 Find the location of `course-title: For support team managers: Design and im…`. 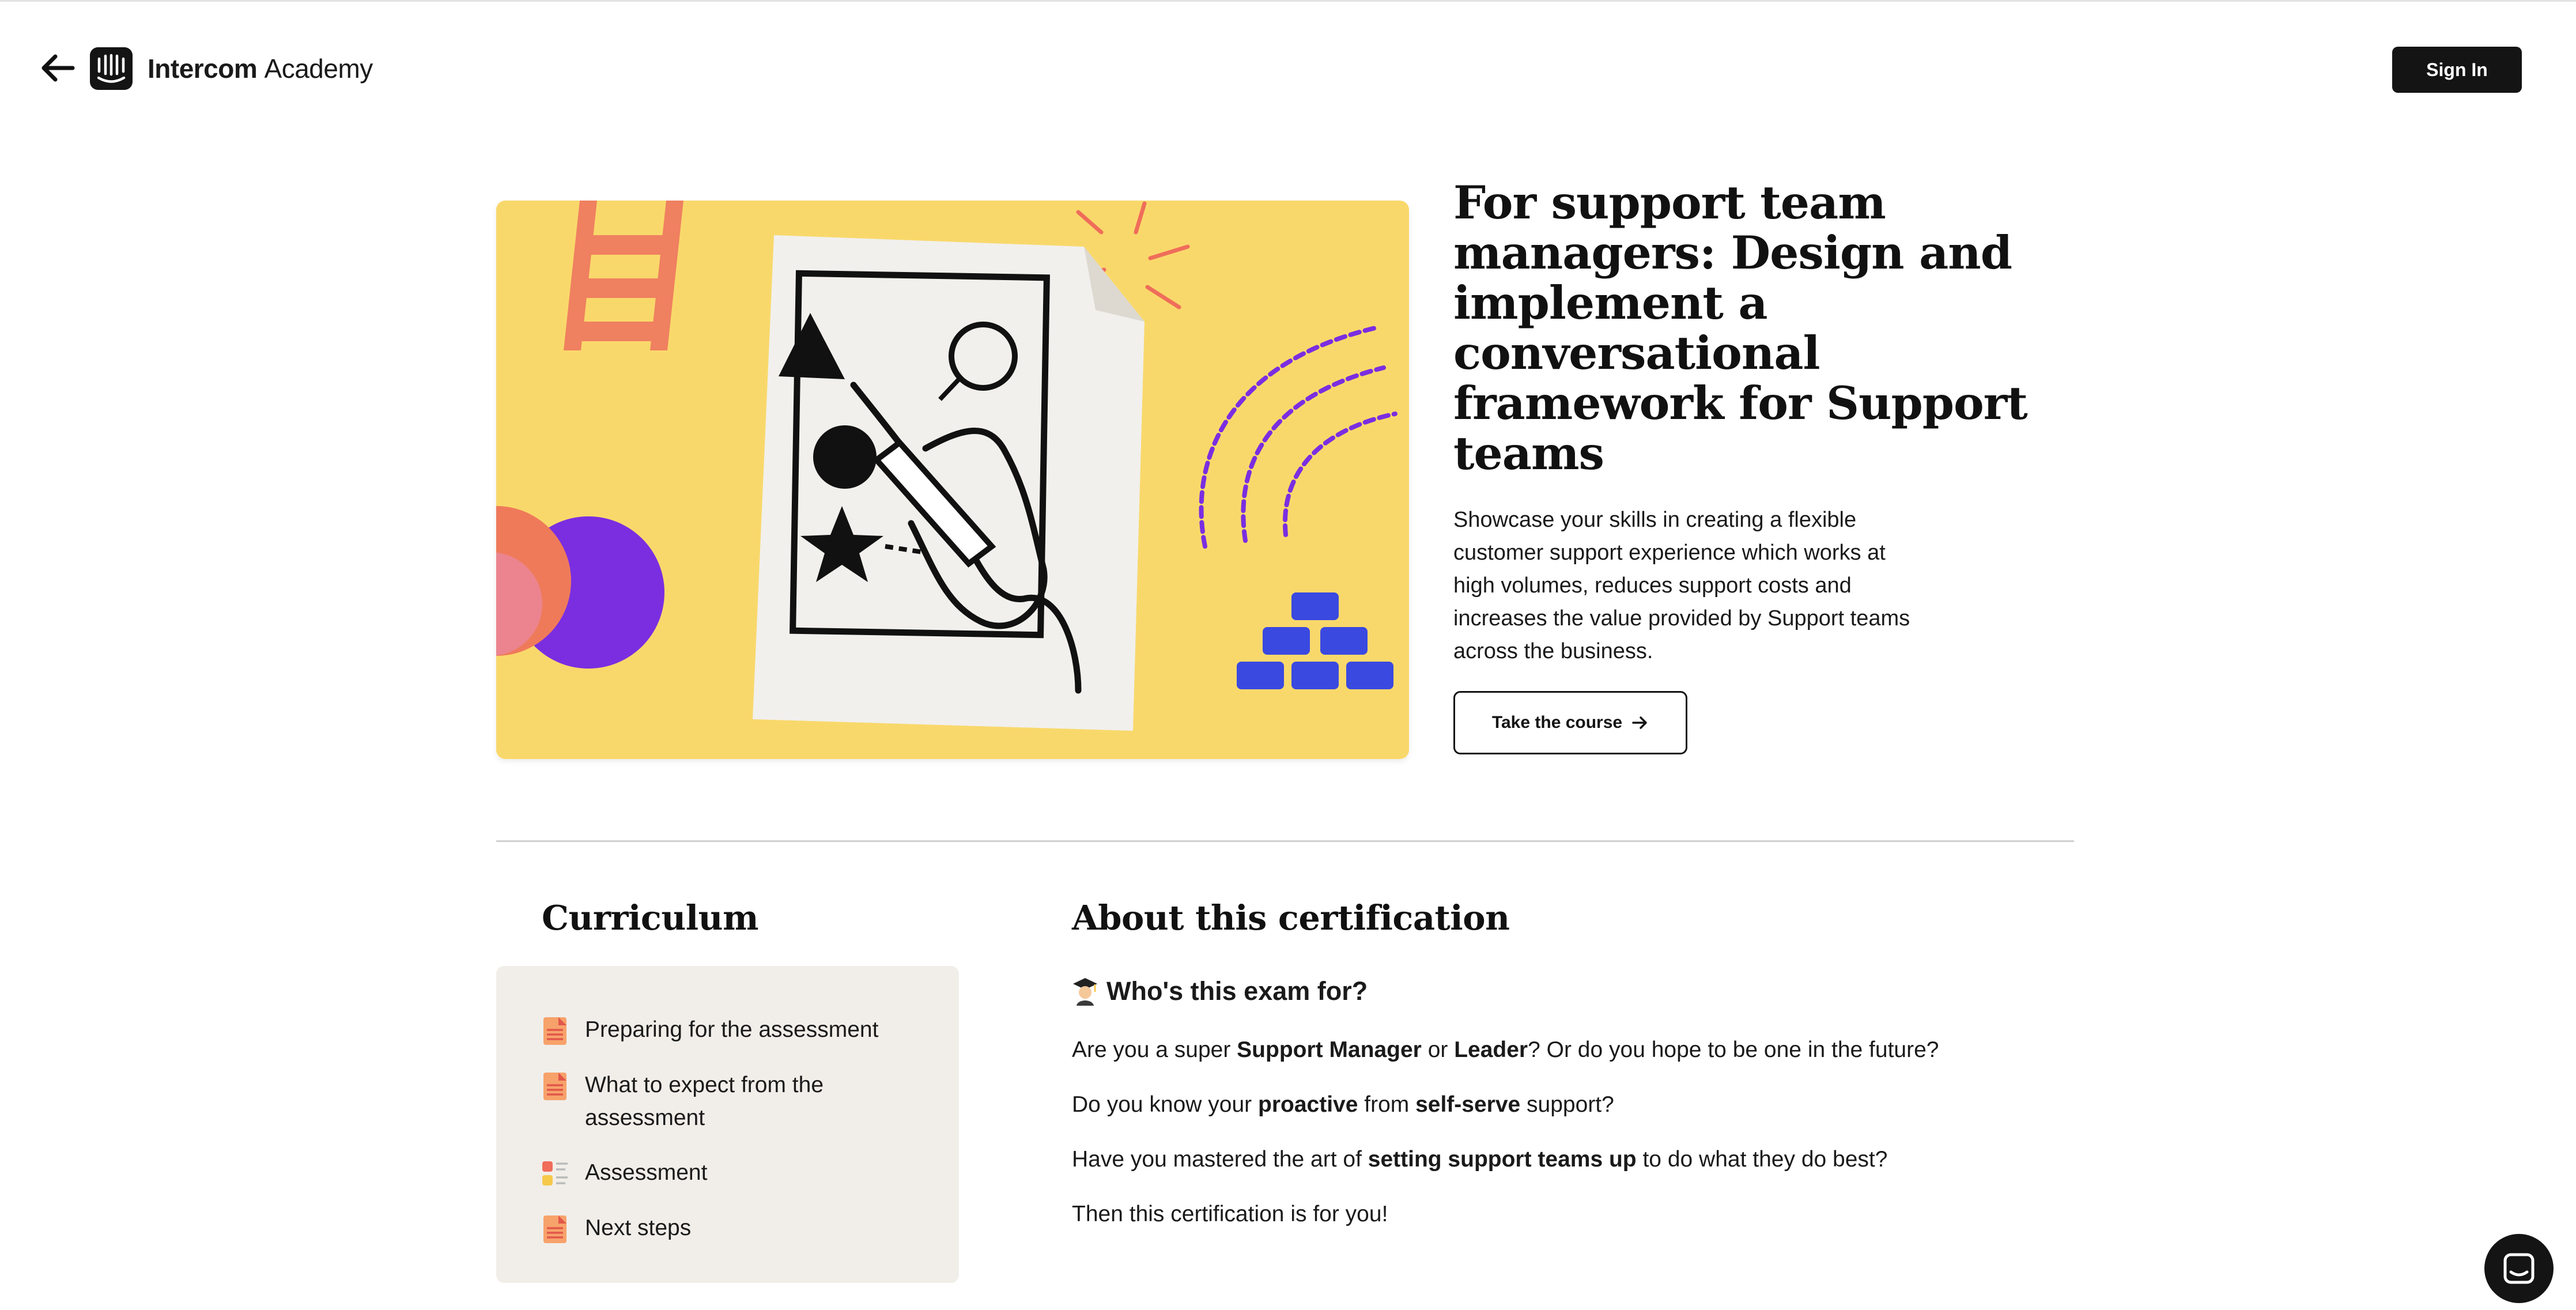

course-title: For support team managers: Design and im… is located at coordinates (1740, 328).